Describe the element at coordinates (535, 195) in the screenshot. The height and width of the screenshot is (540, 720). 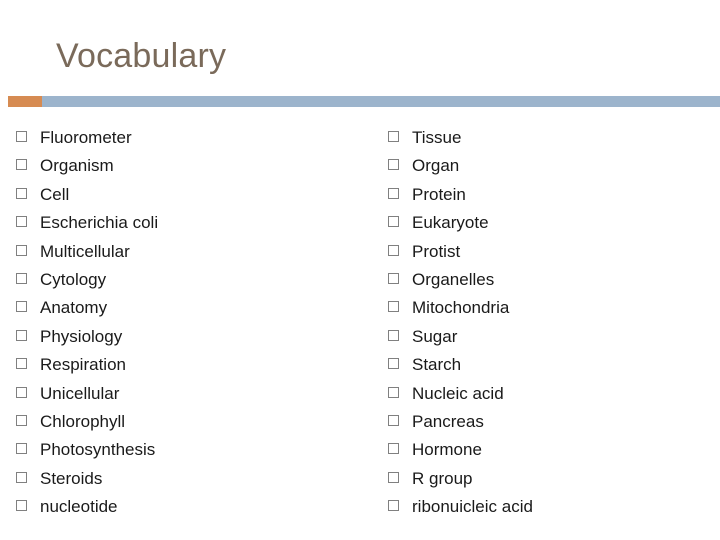
I see `list-item: Protein` at that location.